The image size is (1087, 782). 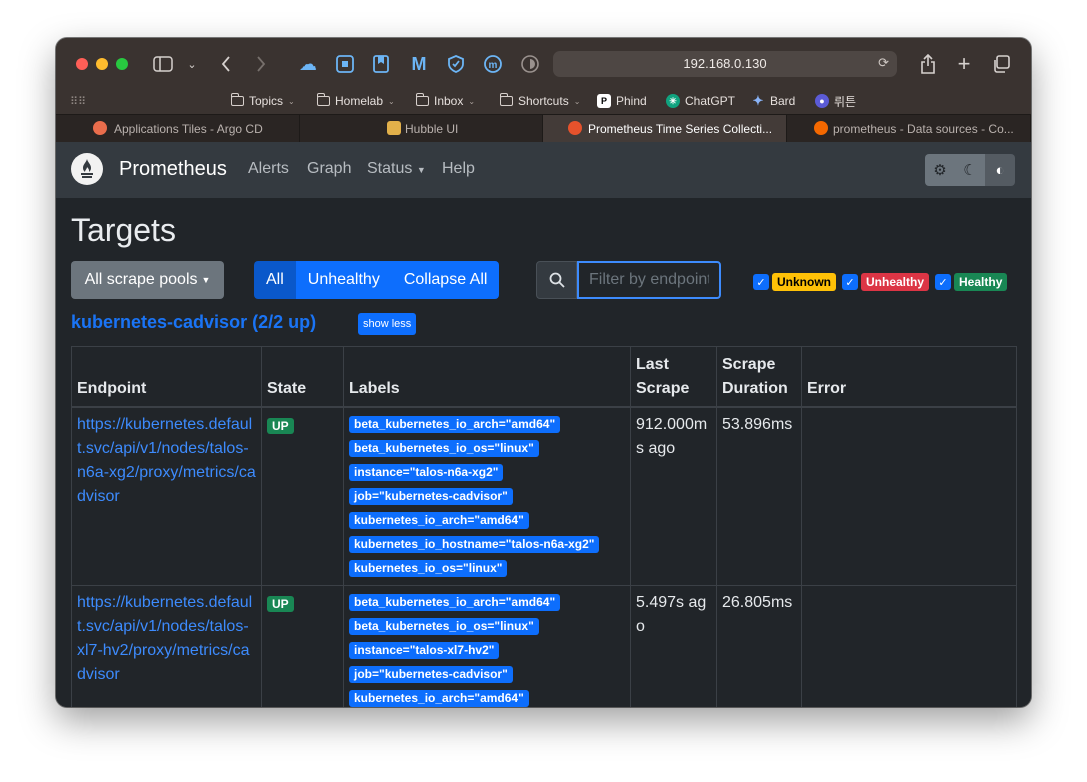 What do you see at coordinates (845, 101) in the screenshot?
I see `bookmark-label: 뤼튼` at bounding box center [845, 101].